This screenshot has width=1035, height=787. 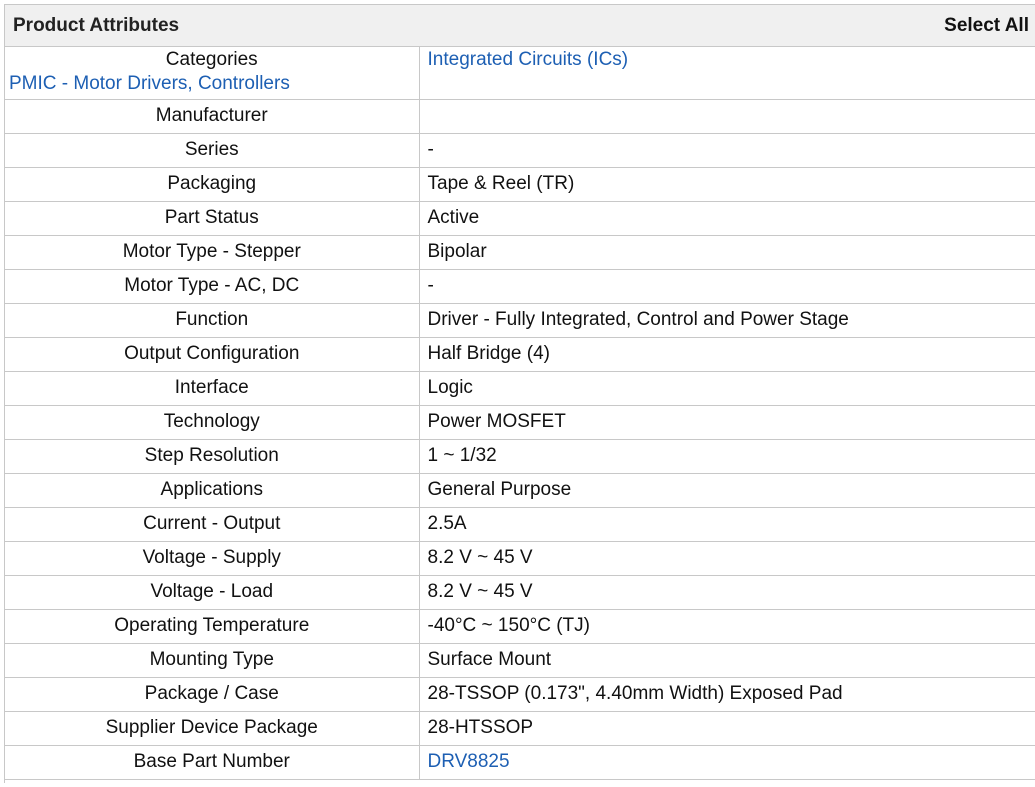 What do you see at coordinates (211, 59) in the screenshot?
I see `categories-label: Categories` at bounding box center [211, 59].